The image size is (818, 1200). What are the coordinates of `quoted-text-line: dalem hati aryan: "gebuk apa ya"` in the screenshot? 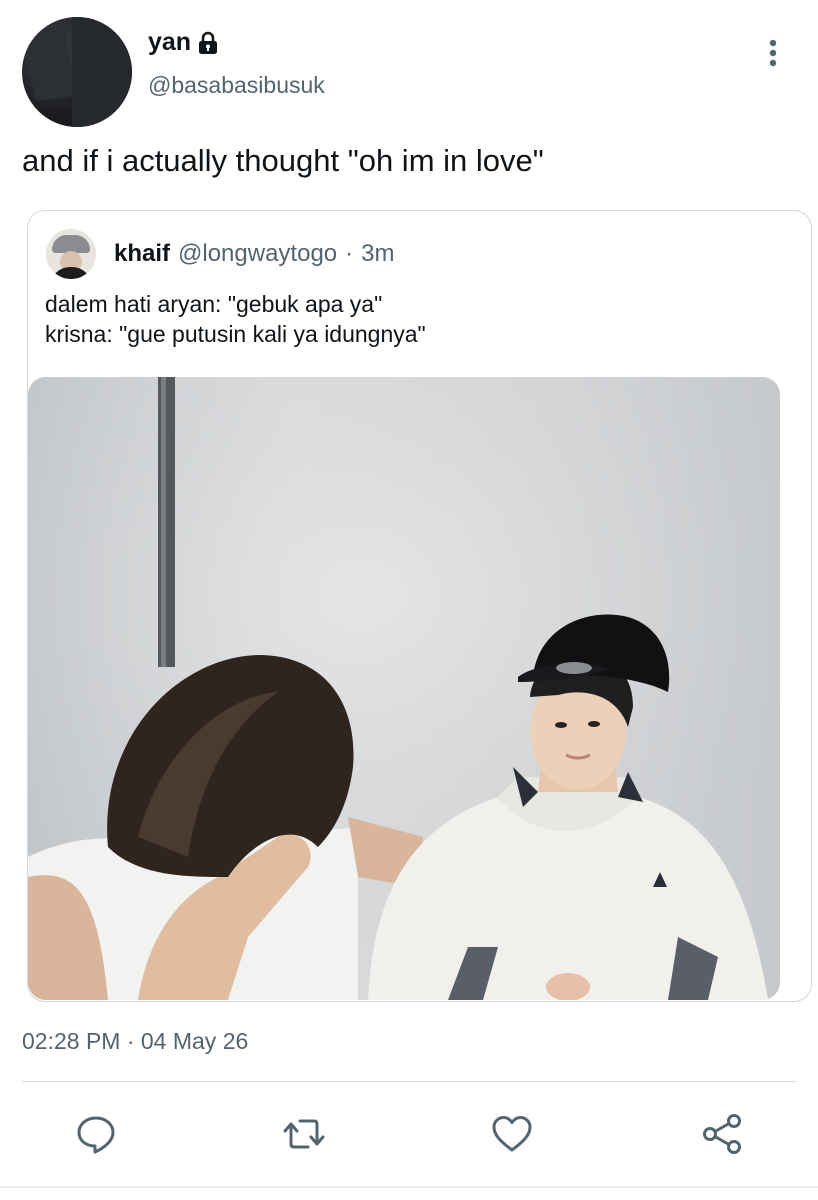 It's located at (214, 304).